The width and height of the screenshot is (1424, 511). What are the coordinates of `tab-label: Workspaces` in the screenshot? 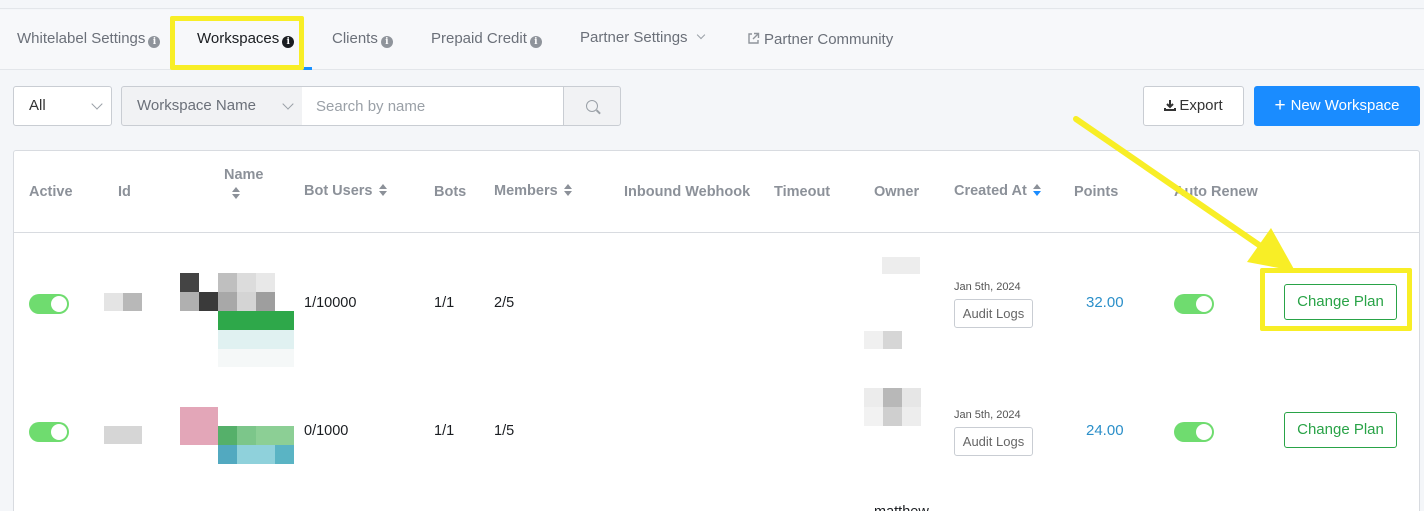 It's located at (238, 38).